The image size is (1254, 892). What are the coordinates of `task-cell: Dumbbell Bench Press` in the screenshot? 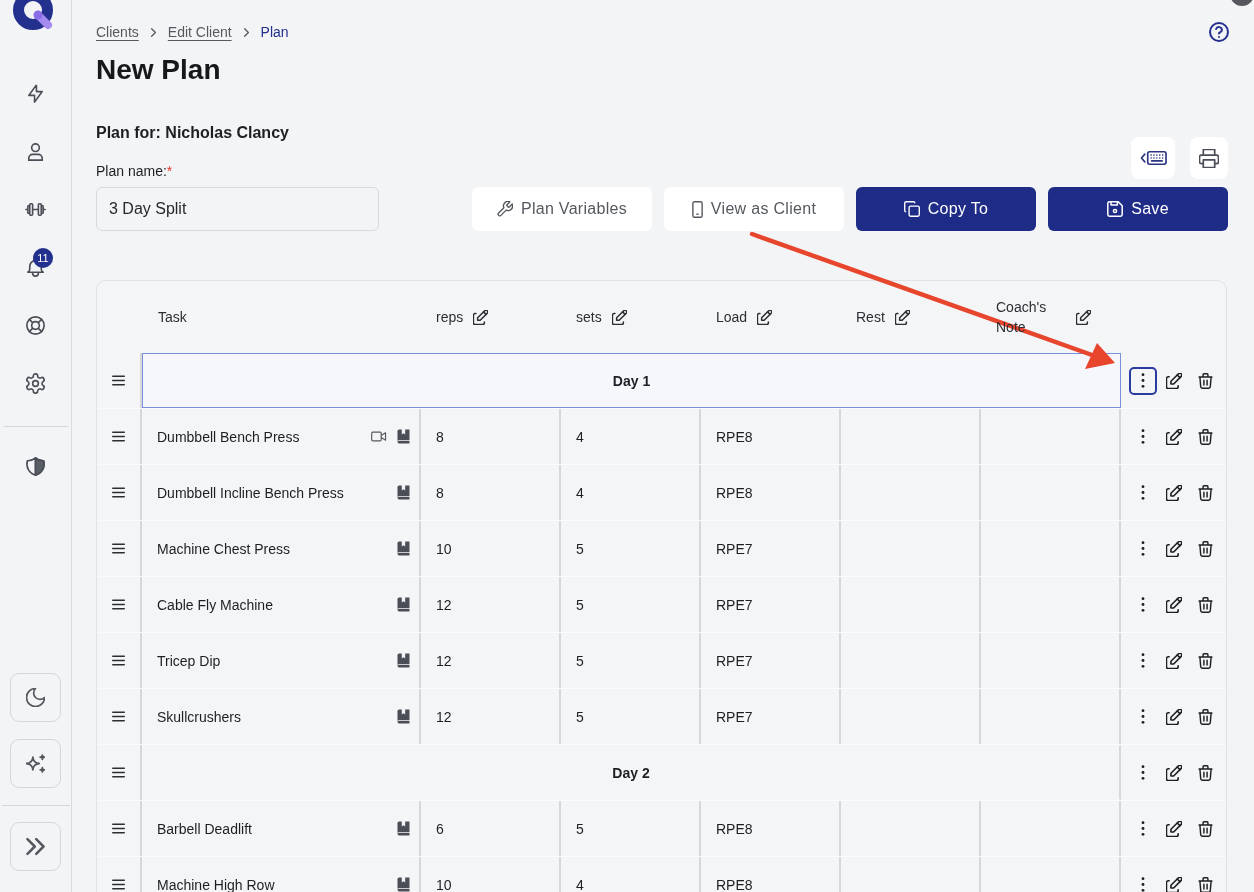 It's located at (281, 436).